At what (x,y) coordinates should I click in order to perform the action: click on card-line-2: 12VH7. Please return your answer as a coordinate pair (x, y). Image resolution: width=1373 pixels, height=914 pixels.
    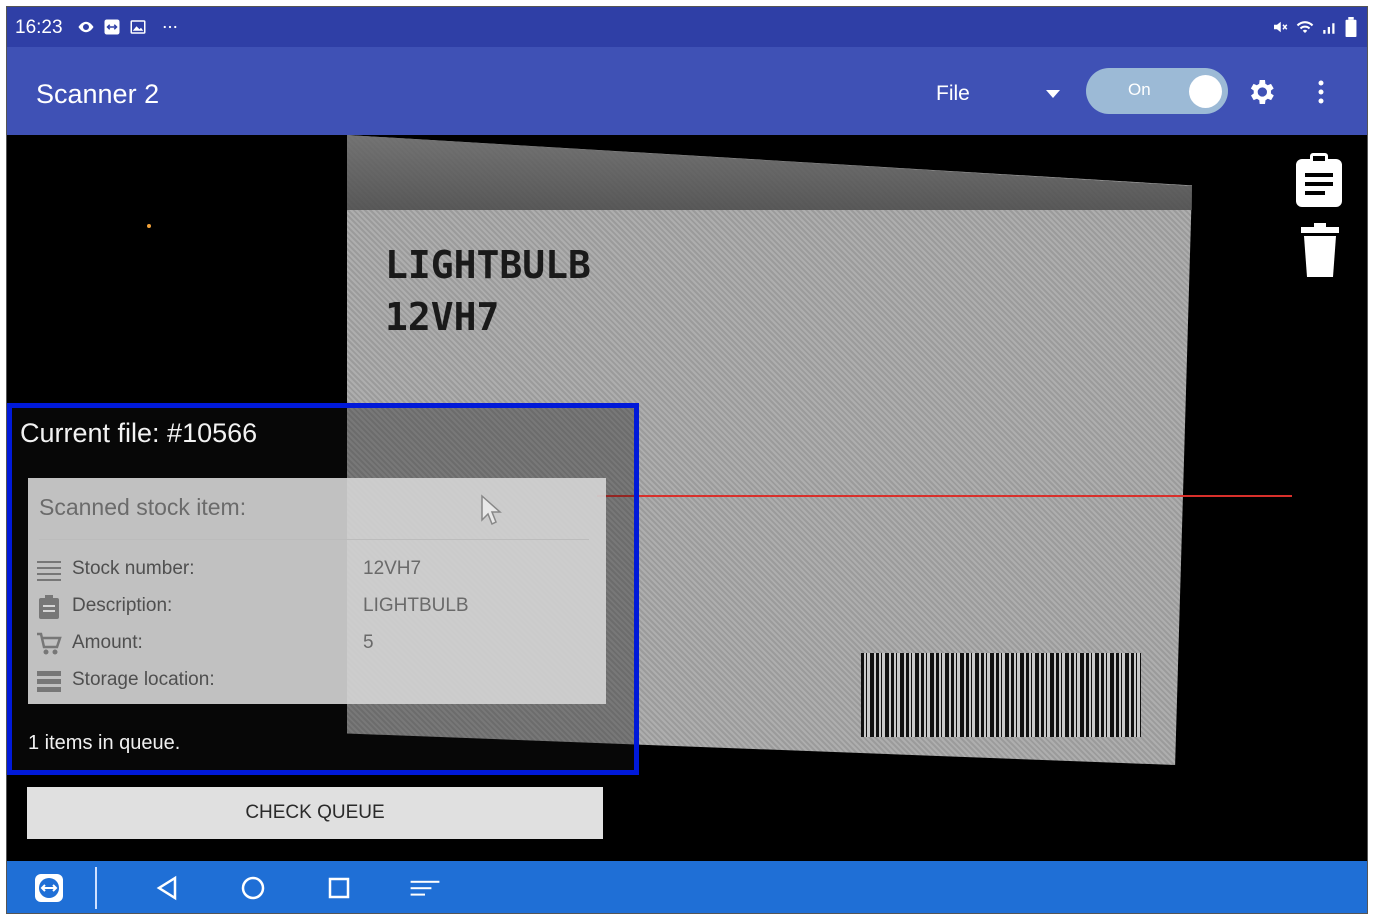
    Looking at the image, I should click on (442, 317).